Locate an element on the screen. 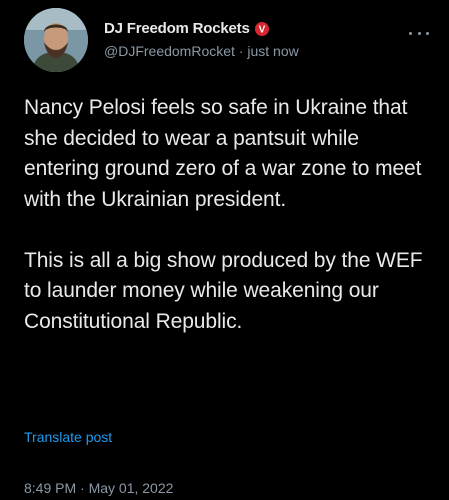 This screenshot has height=500, width=449. verified-badge-icon: V is located at coordinates (261, 28).